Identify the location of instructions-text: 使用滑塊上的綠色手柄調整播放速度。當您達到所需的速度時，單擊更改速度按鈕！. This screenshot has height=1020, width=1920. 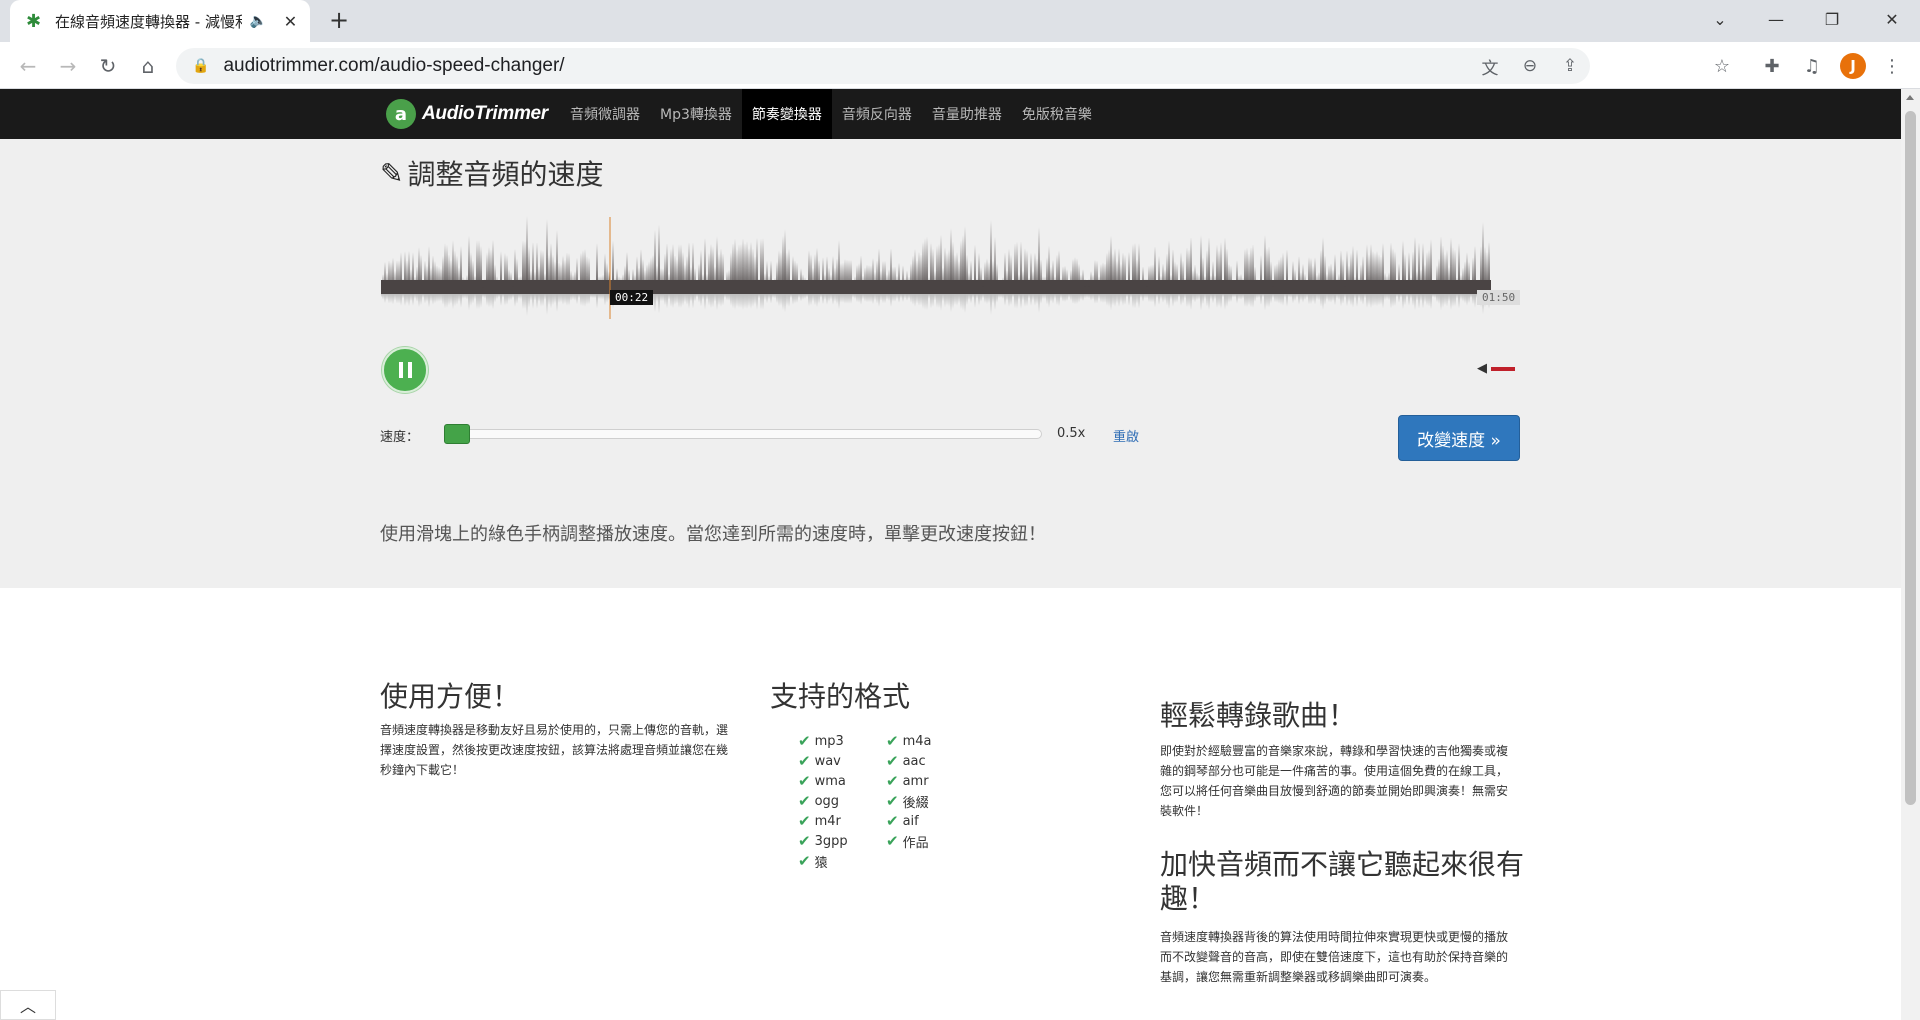
(713, 534).